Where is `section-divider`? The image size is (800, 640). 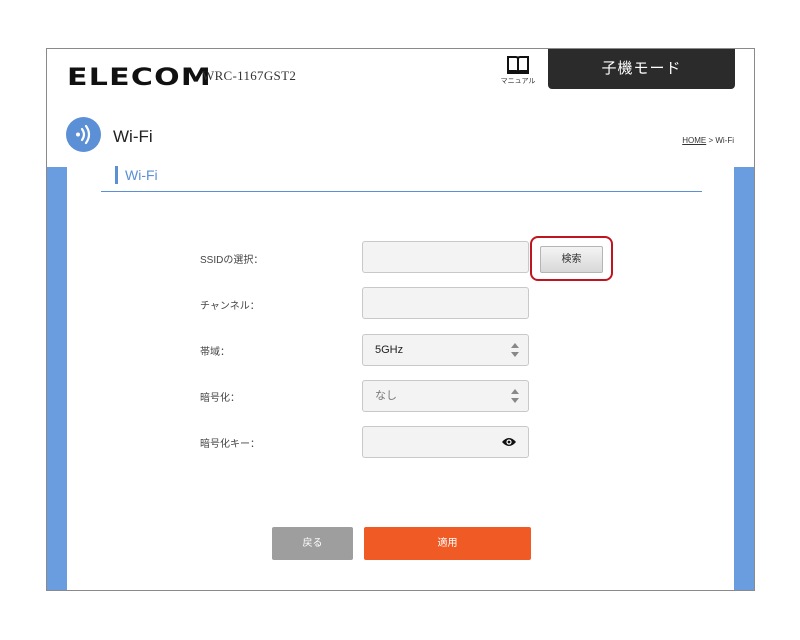
section-divider is located at coordinates (401, 191).